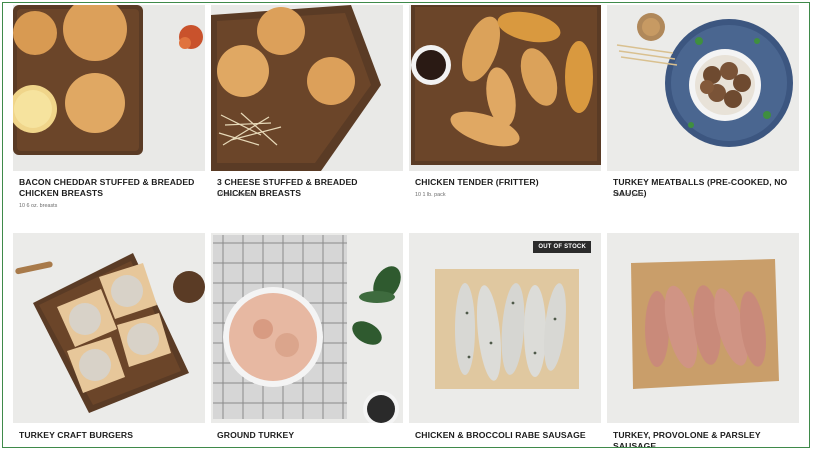 Image resolution: width=814 pixels, height=451 pixels. Describe the element at coordinates (308, 435) in the screenshot. I see `product-name: GROUND TURKEY` at that location.